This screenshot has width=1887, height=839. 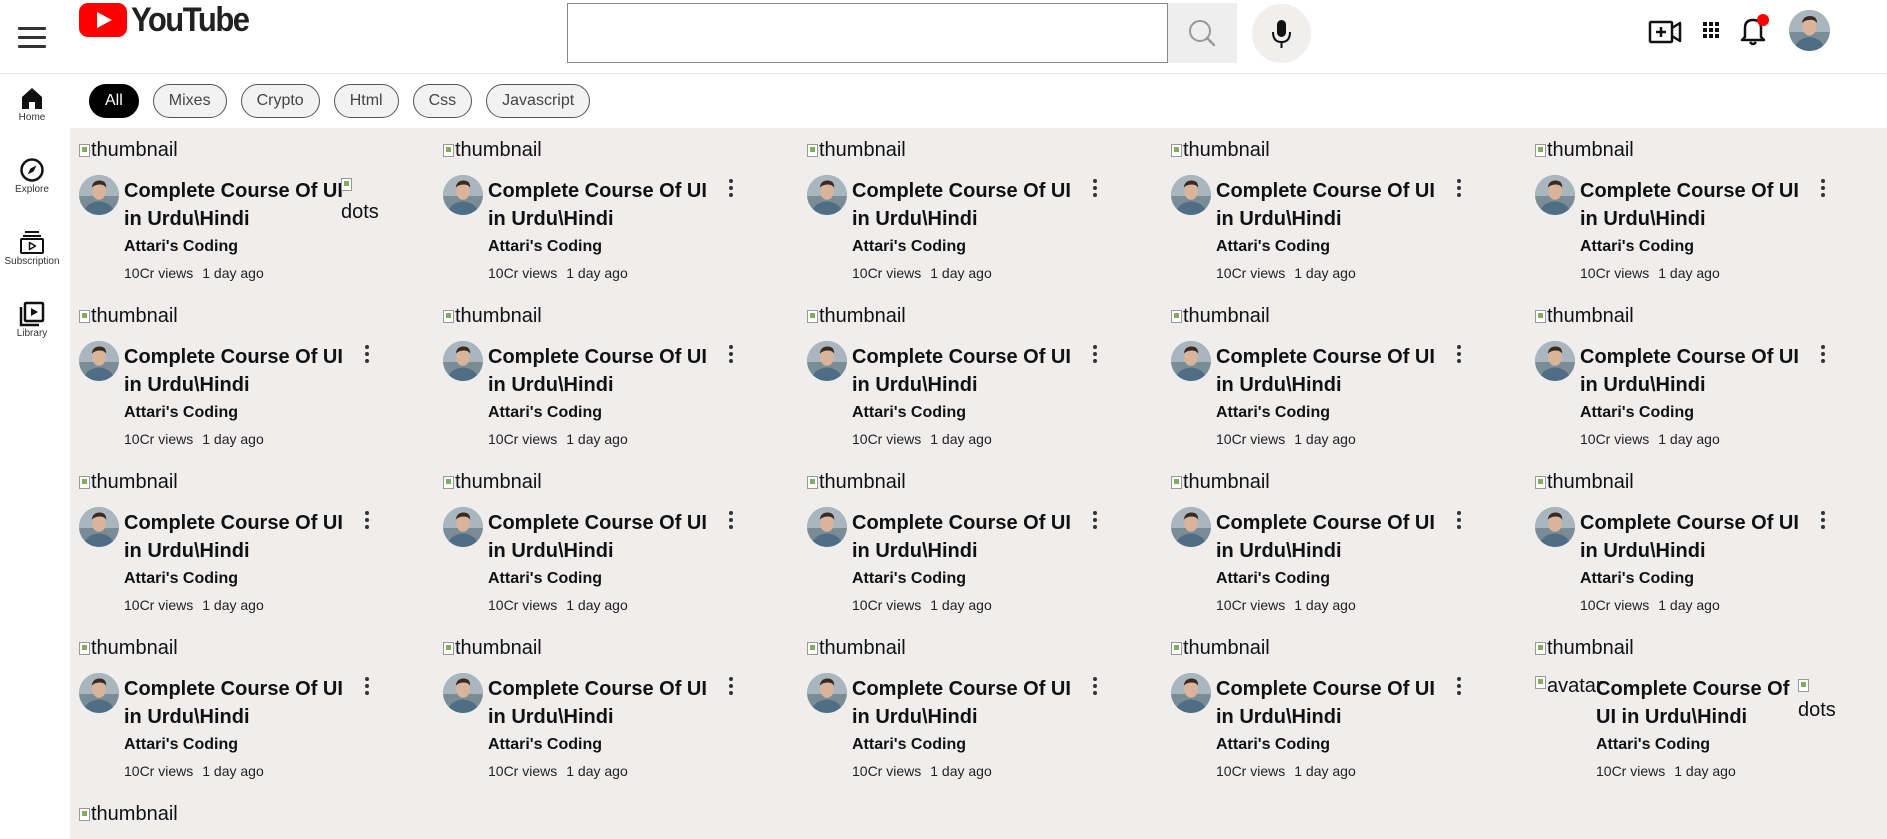 What do you see at coordinates (189, 101) in the screenshot?
I see `chip-mixes: Mixes` at bounding box center [189, 101].